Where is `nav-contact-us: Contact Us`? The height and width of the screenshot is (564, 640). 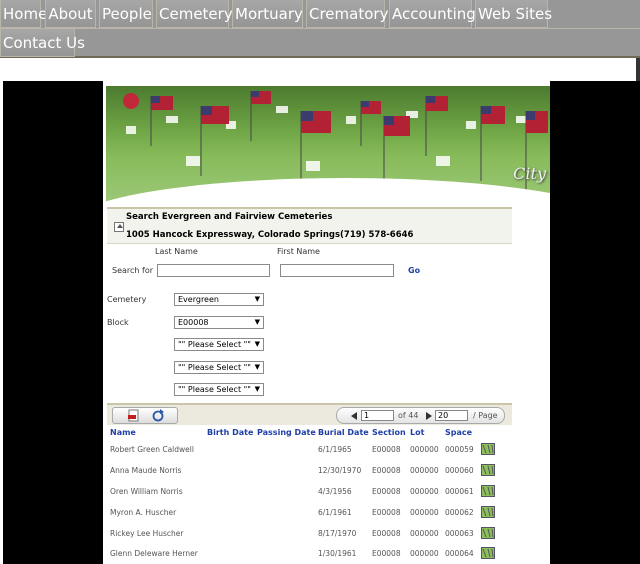 nav-contact-us: Contact Us is located at coordinates (42, 43).